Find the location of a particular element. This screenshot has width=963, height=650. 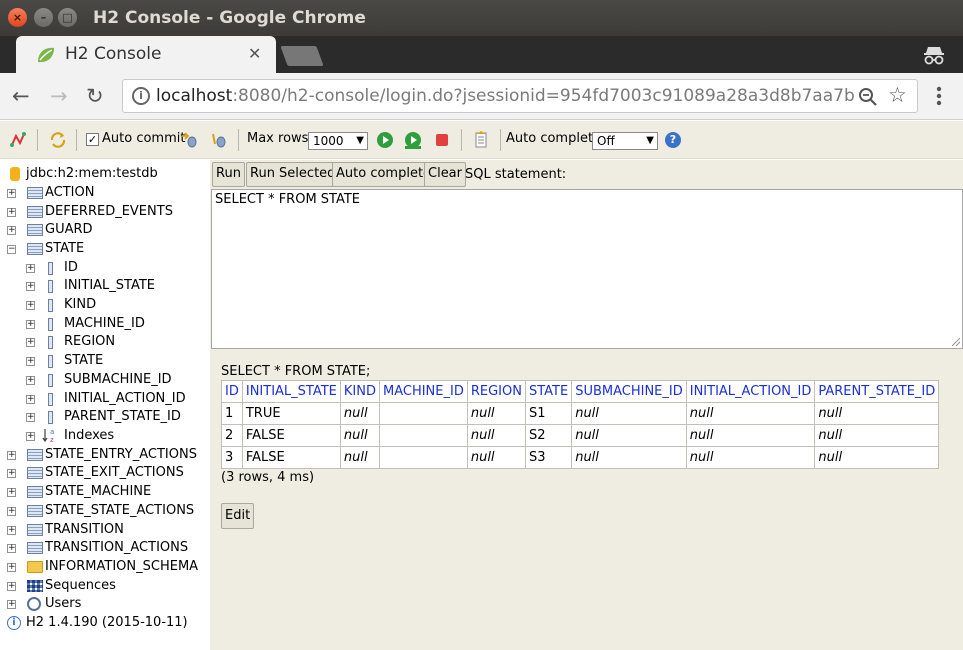

sequences-icon is located at coordinates (35, 586).